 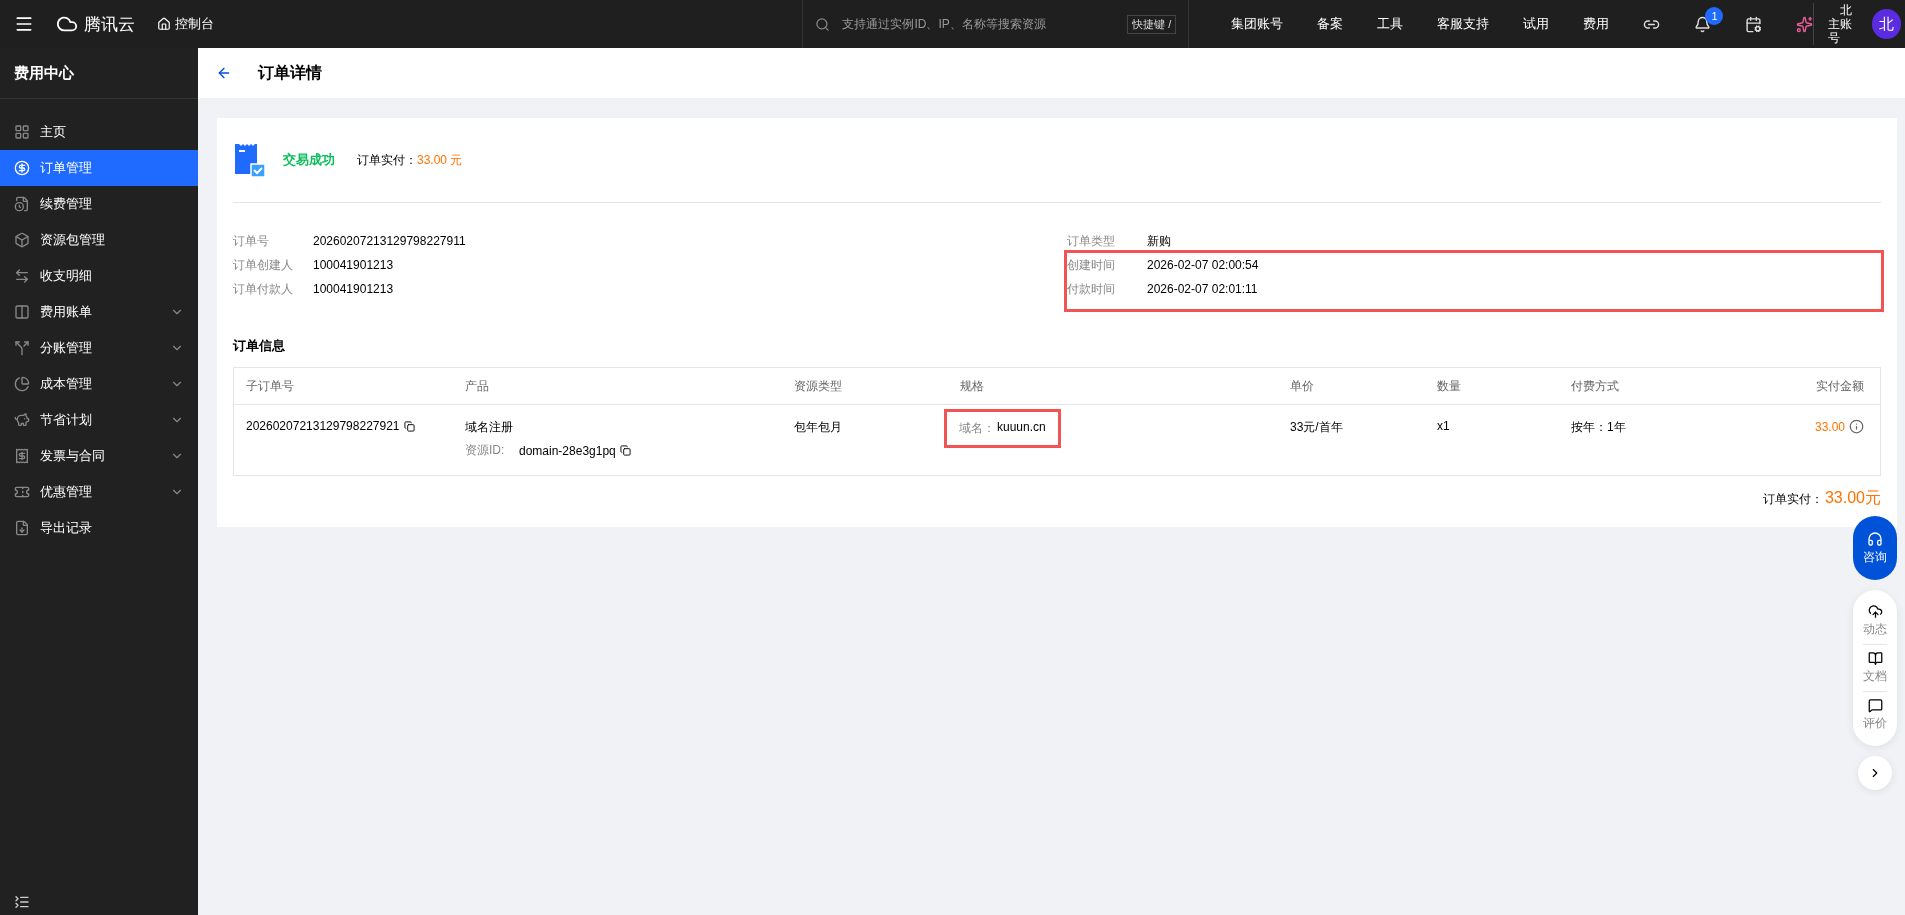 What do you see at coordinates (1317, 427) in the screenshot?
I see `table-cell-text: 33元/首年` at bounding box center [1317, 427].